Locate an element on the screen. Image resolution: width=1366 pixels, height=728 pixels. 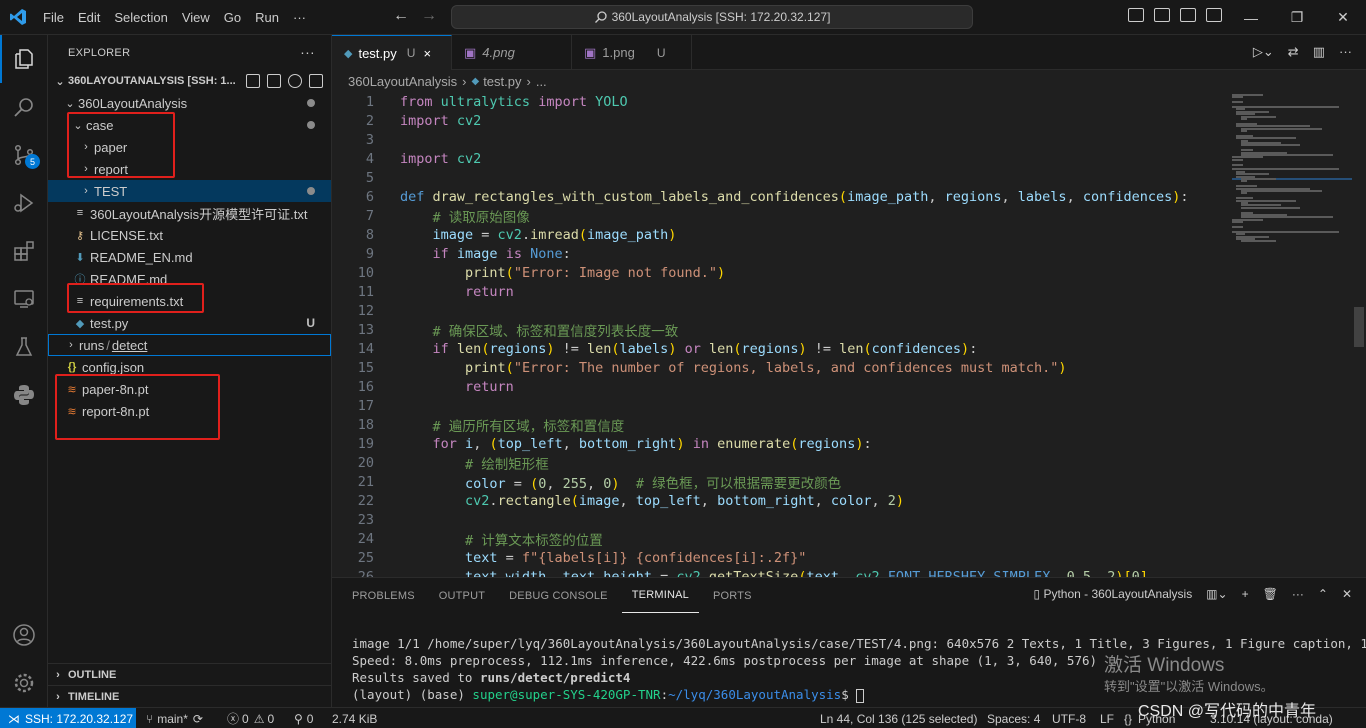
tab-ports: PORTS is located at coordinates (732, 595).